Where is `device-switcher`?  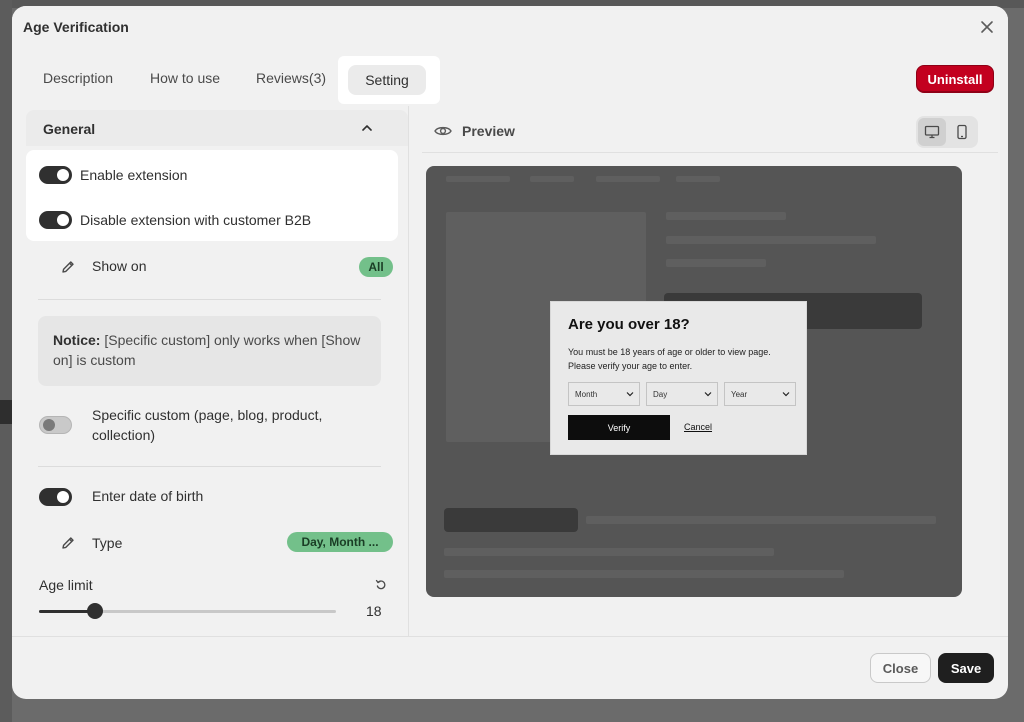
device-switcher is located at coordinates (947, 132).